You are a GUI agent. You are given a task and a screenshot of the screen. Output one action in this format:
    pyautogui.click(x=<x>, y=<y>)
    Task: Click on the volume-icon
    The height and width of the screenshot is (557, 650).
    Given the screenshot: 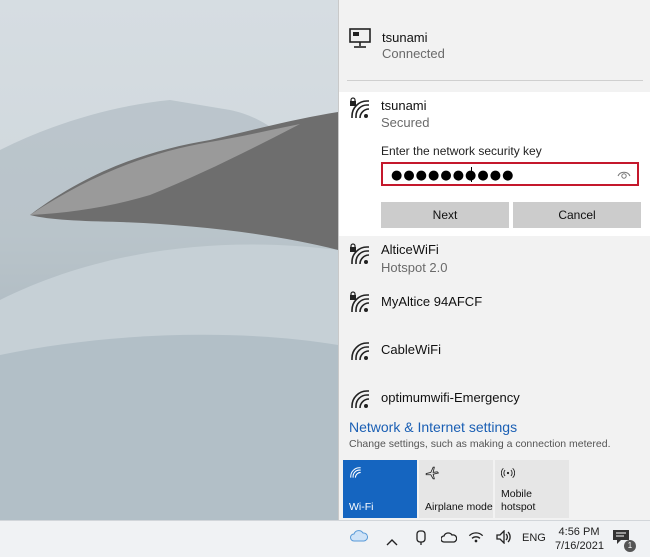 What is the action you would take?
    pyautogui.click(x=504, y=539)
    